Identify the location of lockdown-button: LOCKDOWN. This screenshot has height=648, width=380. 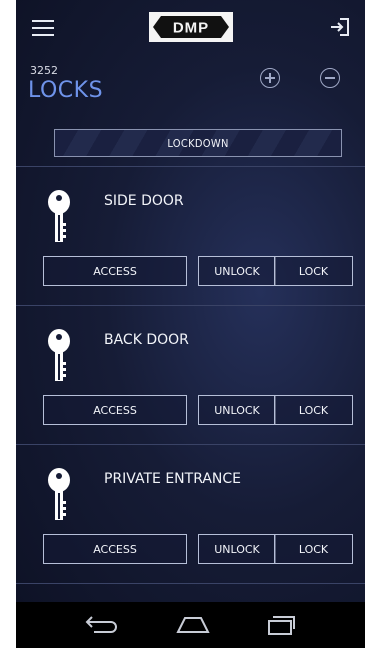
(198, 143).